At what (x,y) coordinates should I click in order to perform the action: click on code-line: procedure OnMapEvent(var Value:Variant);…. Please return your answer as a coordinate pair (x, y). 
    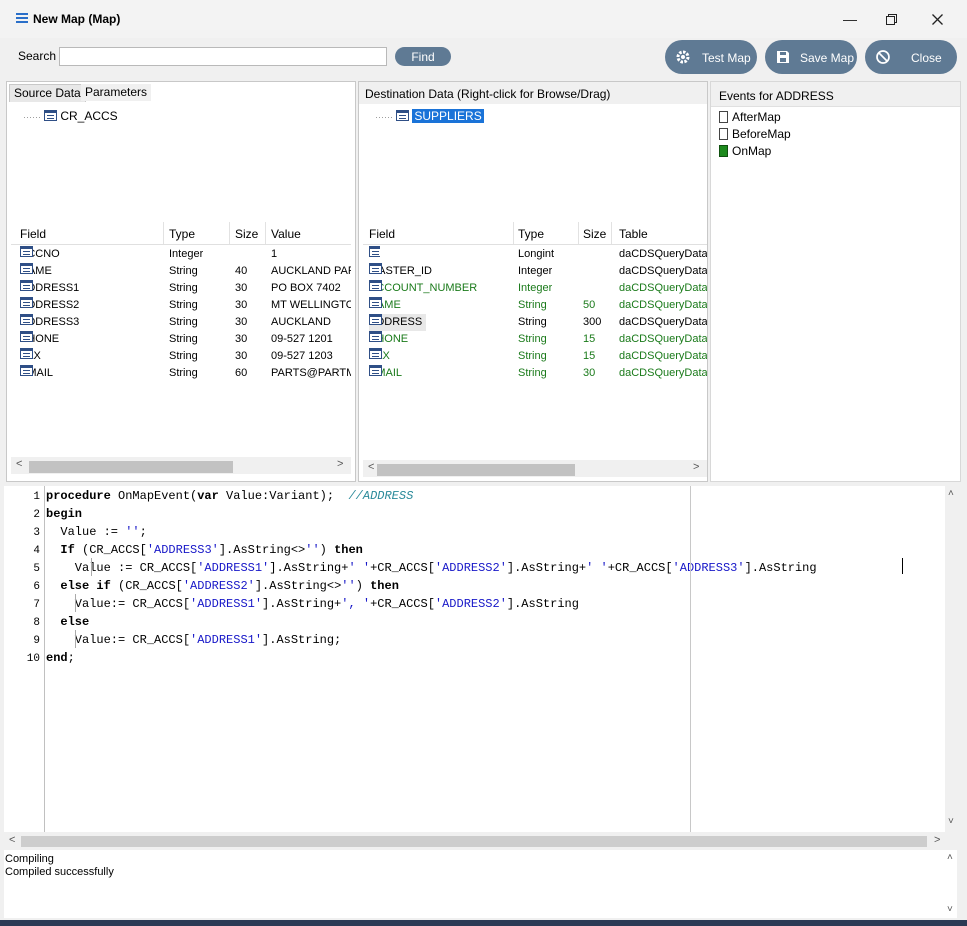
    Looking at the image, I should click on (229, 496).